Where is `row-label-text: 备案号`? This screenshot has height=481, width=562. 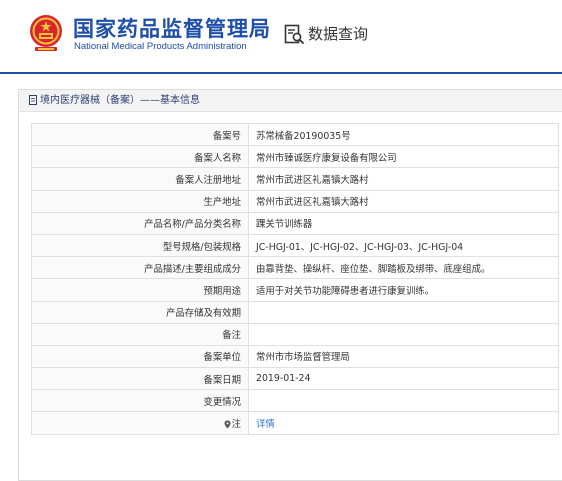 row-label-text: 备案号 is located at coordinates (226, 136).